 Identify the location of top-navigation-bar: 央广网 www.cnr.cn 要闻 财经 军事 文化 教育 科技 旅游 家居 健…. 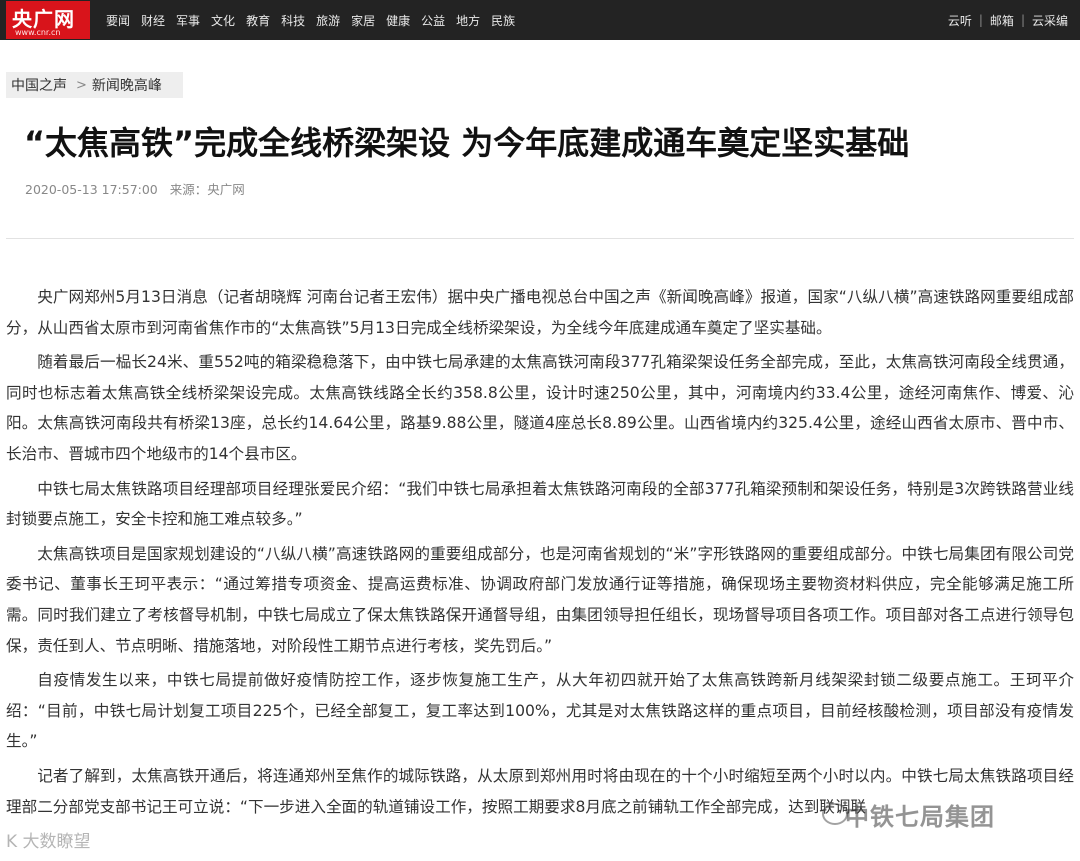
(540, 20).